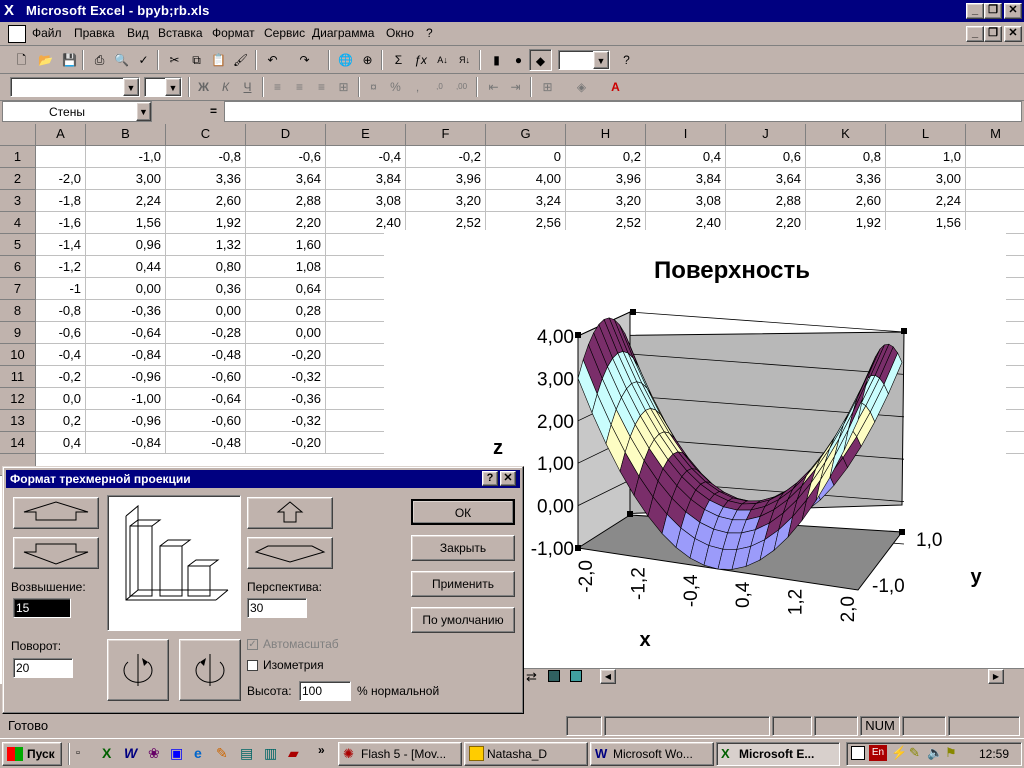 The height and width of the screenshot is (768, 1024). Describe the element at coordinates (277, 608) in the screenshot. I see `perspective-input: 30` at that location.